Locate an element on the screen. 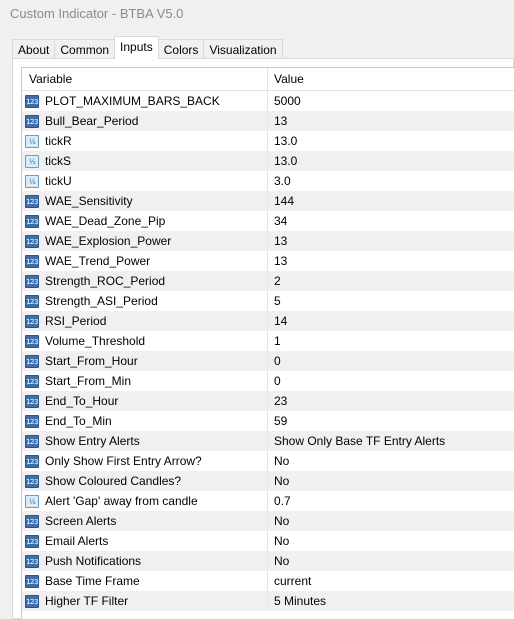 Image resolution: width=514 pixels, height=619 pixels. value-cell: 5 is located at coordinates (391, 301).